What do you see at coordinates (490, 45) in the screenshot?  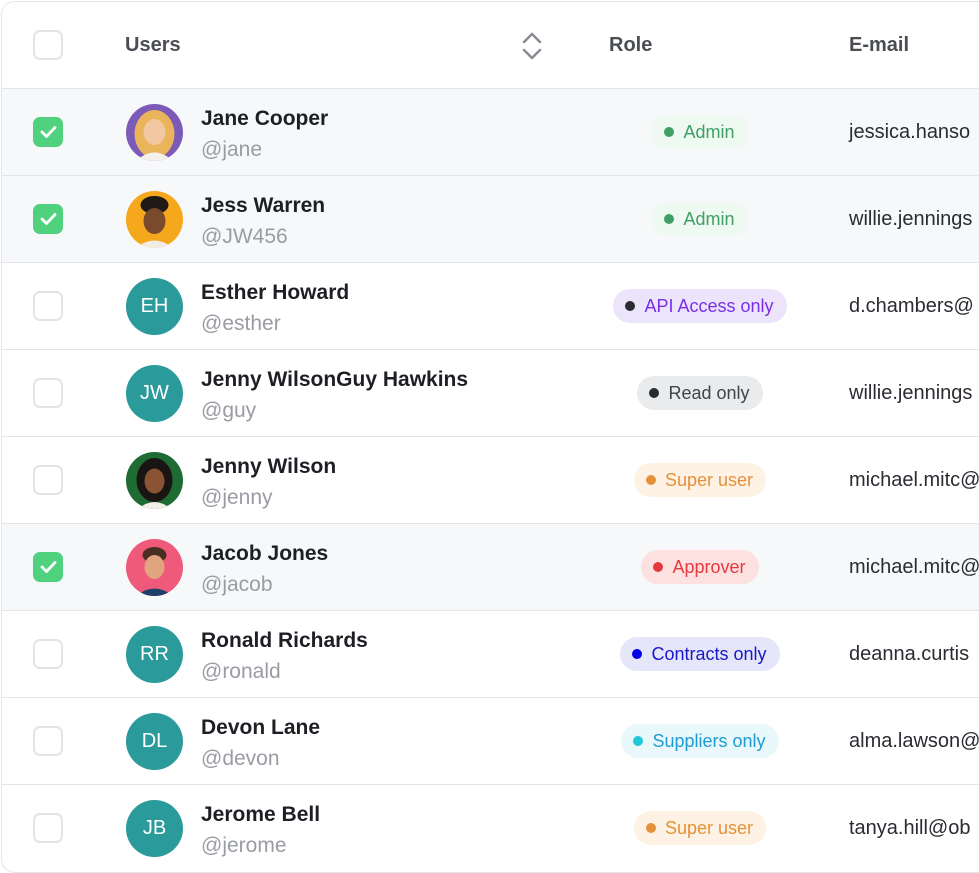 I see `table-header: Users Role E-mail` at bounding box center [490, 45].